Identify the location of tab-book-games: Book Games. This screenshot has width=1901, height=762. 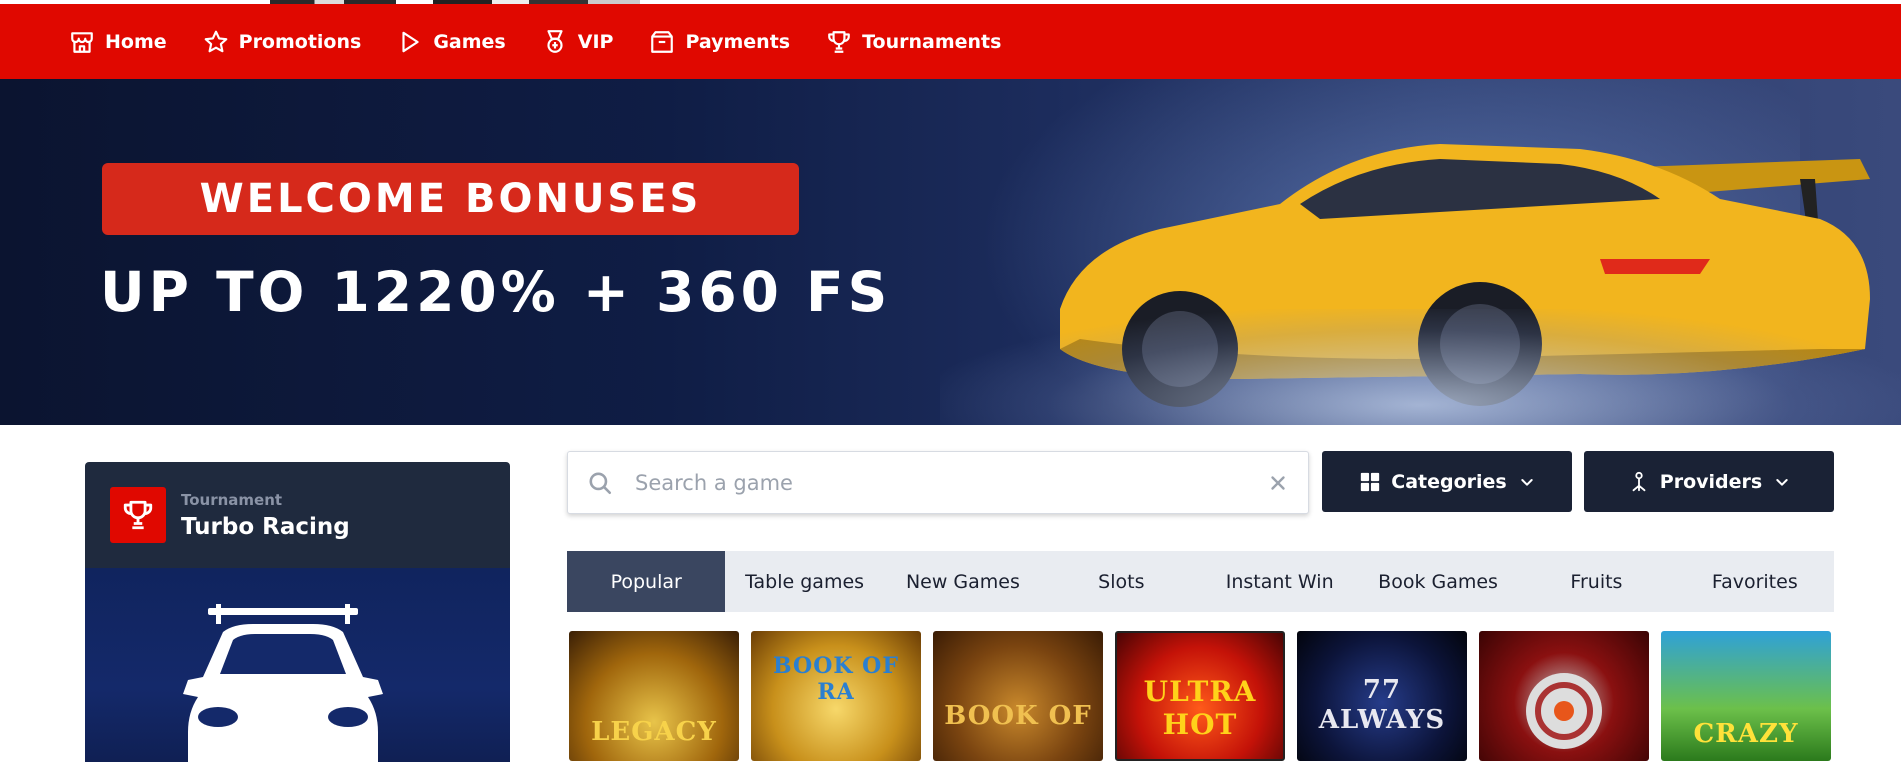
(1438, 581).